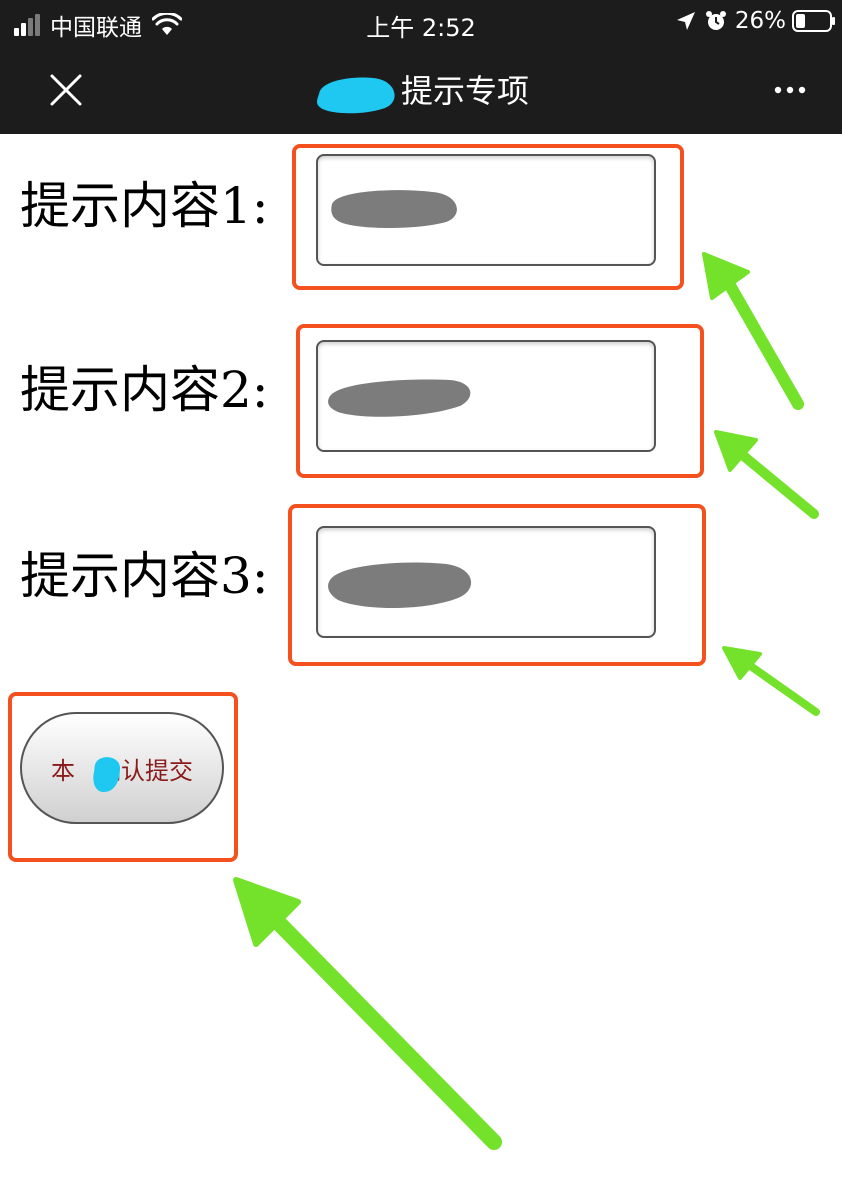 This screenshot has height=1192, width=842. I want to click on form-row-3: 提示内容3:, so click(421, 590).